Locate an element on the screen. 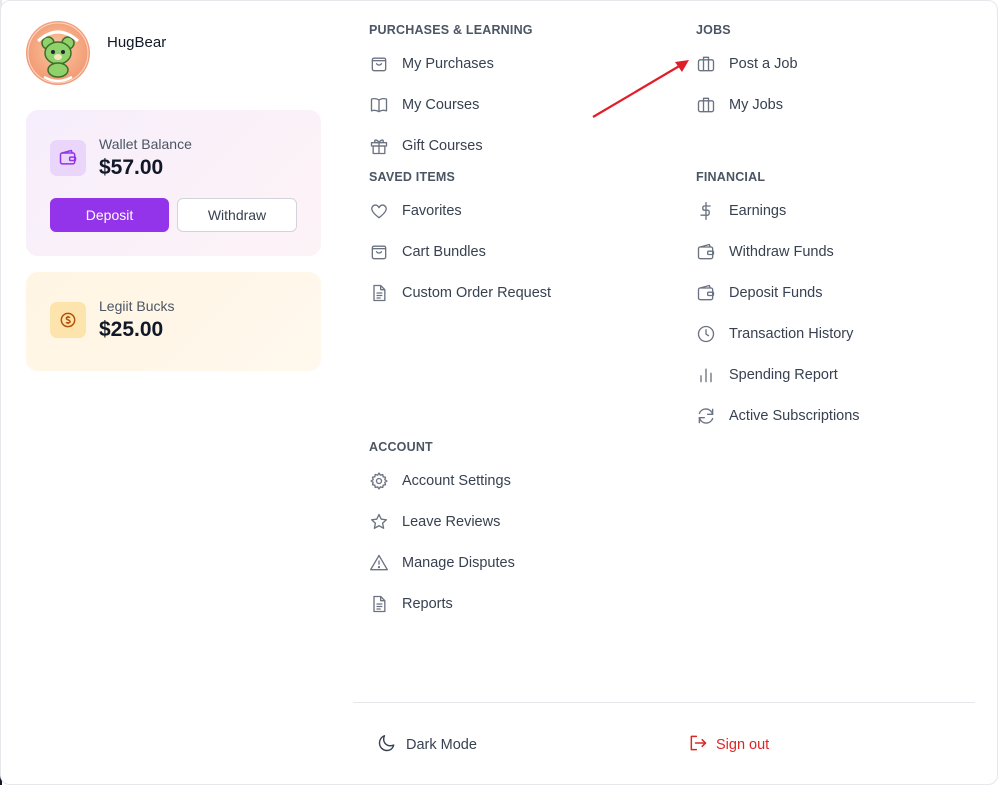  menu-item-deposit-funds: Deposit Funds is located at coordinates (778, 292).